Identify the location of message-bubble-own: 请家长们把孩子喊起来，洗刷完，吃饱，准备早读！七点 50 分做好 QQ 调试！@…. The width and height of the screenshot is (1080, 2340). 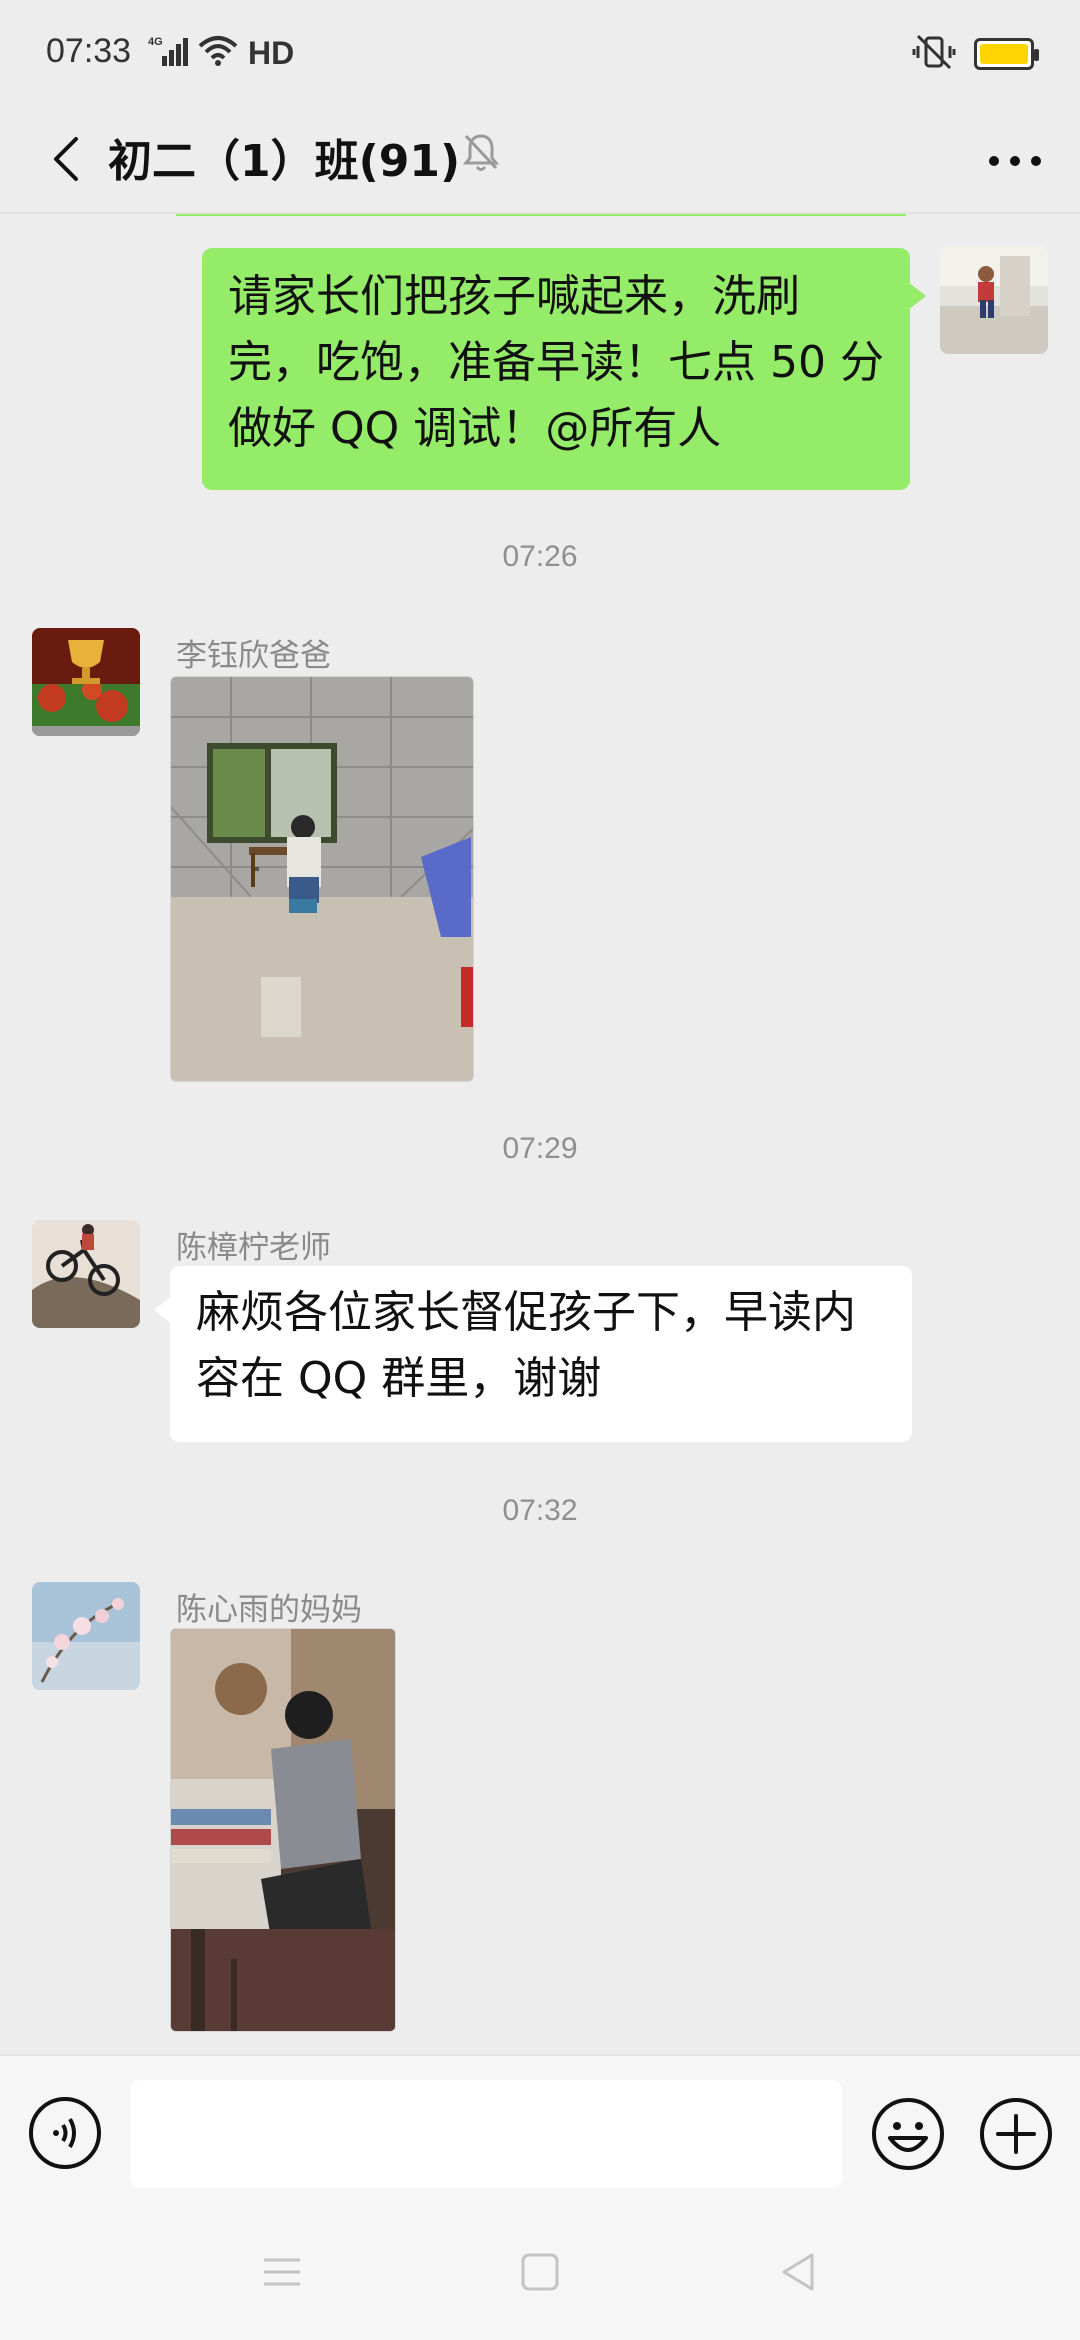
(564, 369).